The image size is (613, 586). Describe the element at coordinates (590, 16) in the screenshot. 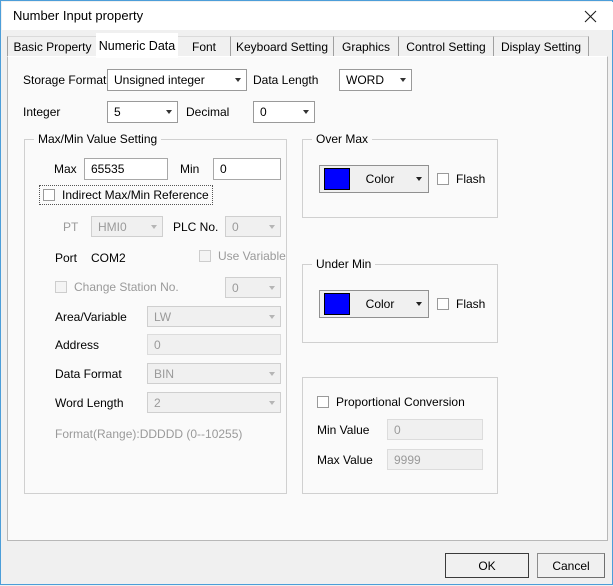

I see `close-icon` at that location.